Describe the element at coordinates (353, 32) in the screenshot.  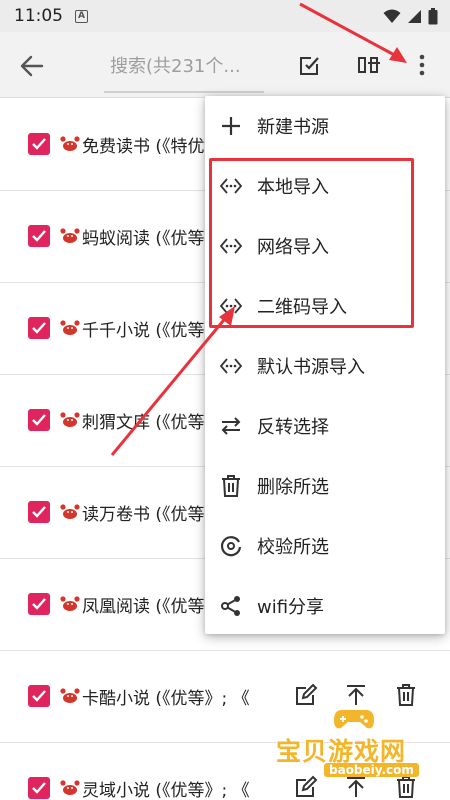
I see `arrow-to-more-menu` at that location.